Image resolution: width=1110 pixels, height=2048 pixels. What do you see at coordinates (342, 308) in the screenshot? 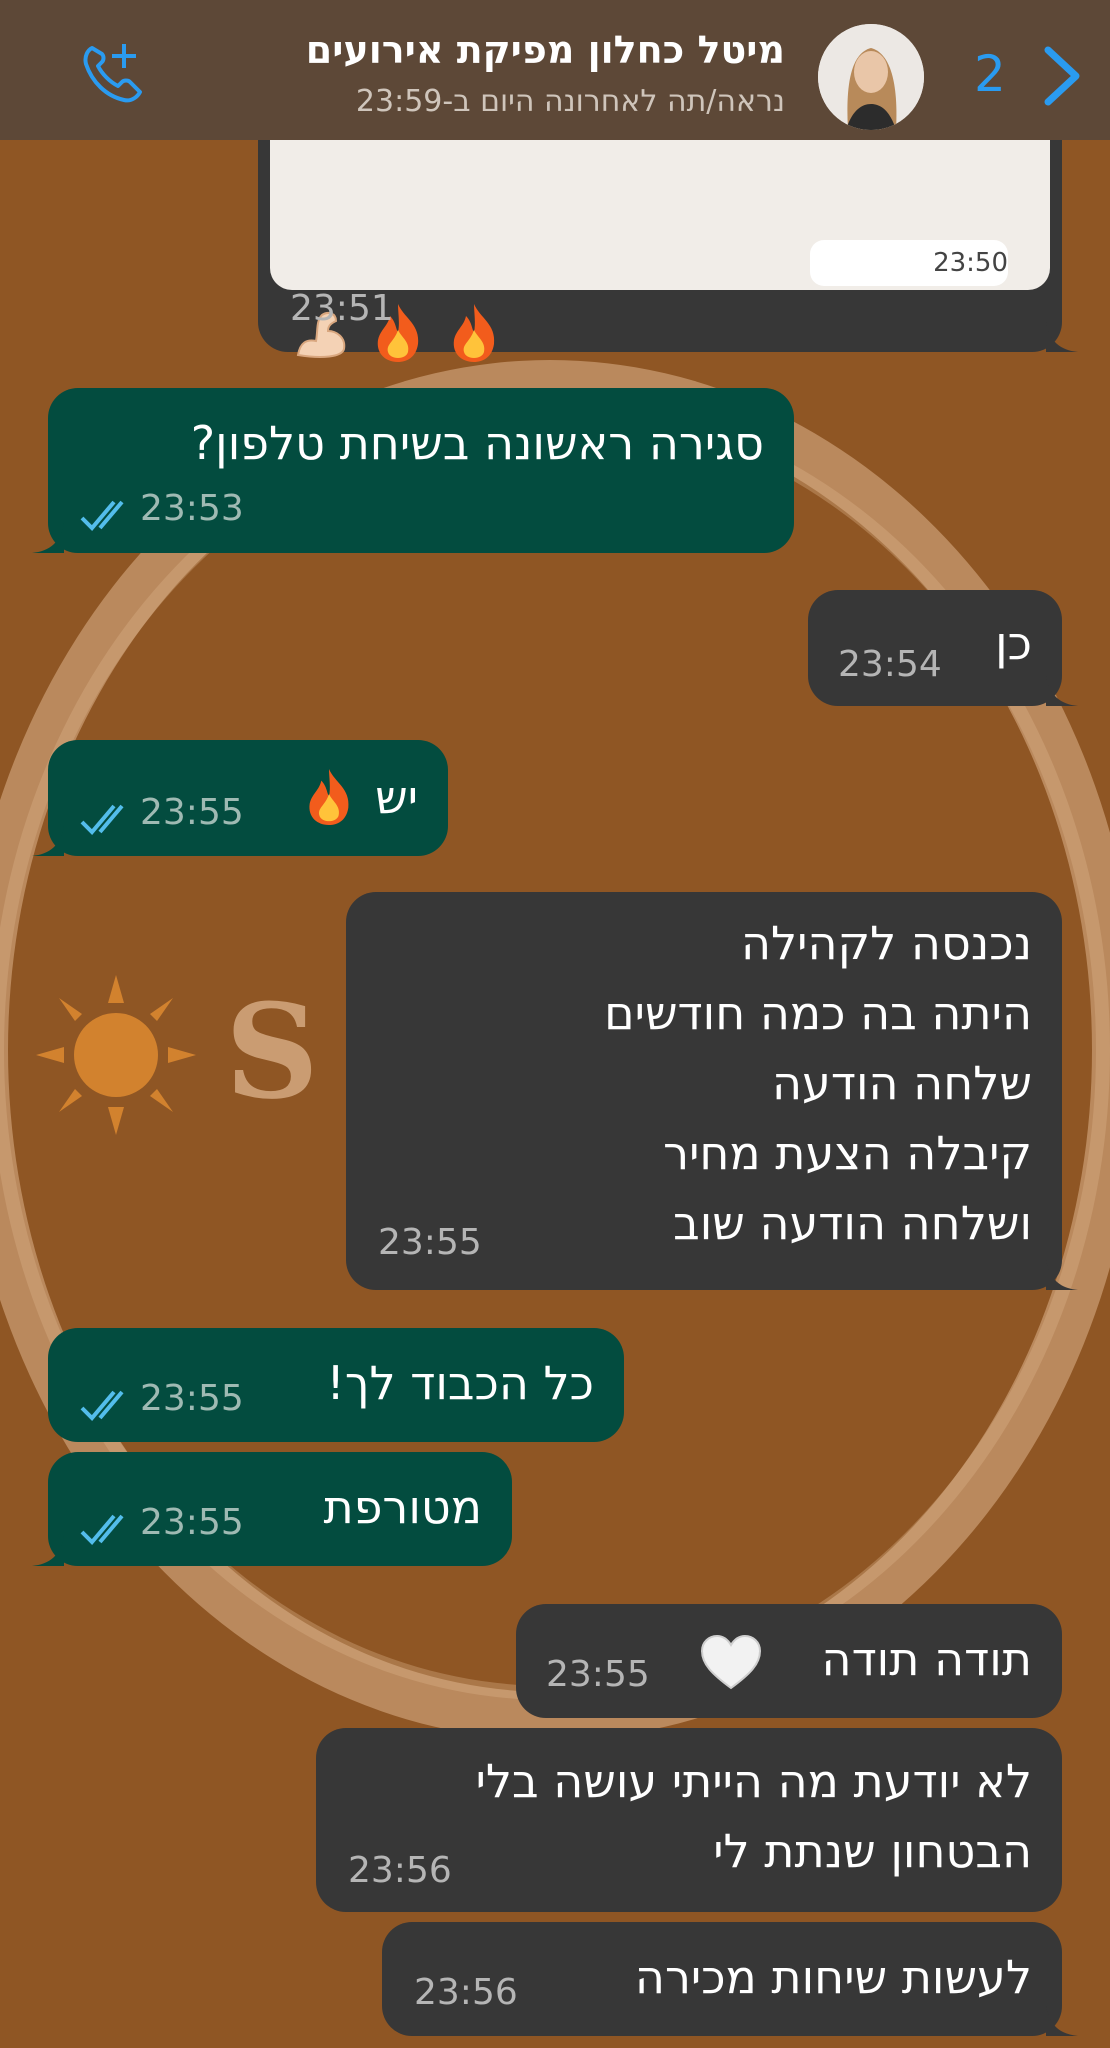
I see `message-time: 23:51` at bounding box center [342, 308].